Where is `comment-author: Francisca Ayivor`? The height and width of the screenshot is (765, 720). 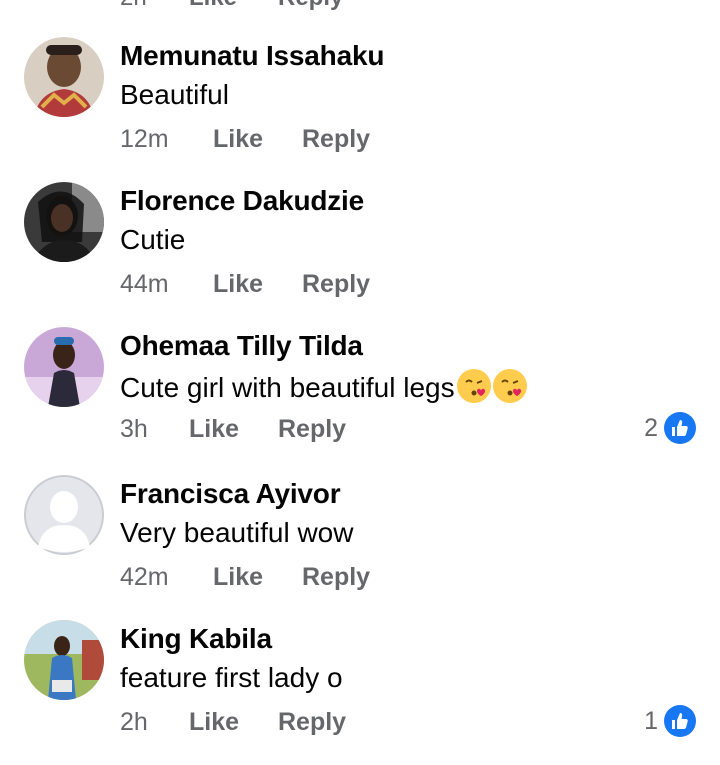
comment-author: Francisca Ayivor is located at coordinates (230, 494).